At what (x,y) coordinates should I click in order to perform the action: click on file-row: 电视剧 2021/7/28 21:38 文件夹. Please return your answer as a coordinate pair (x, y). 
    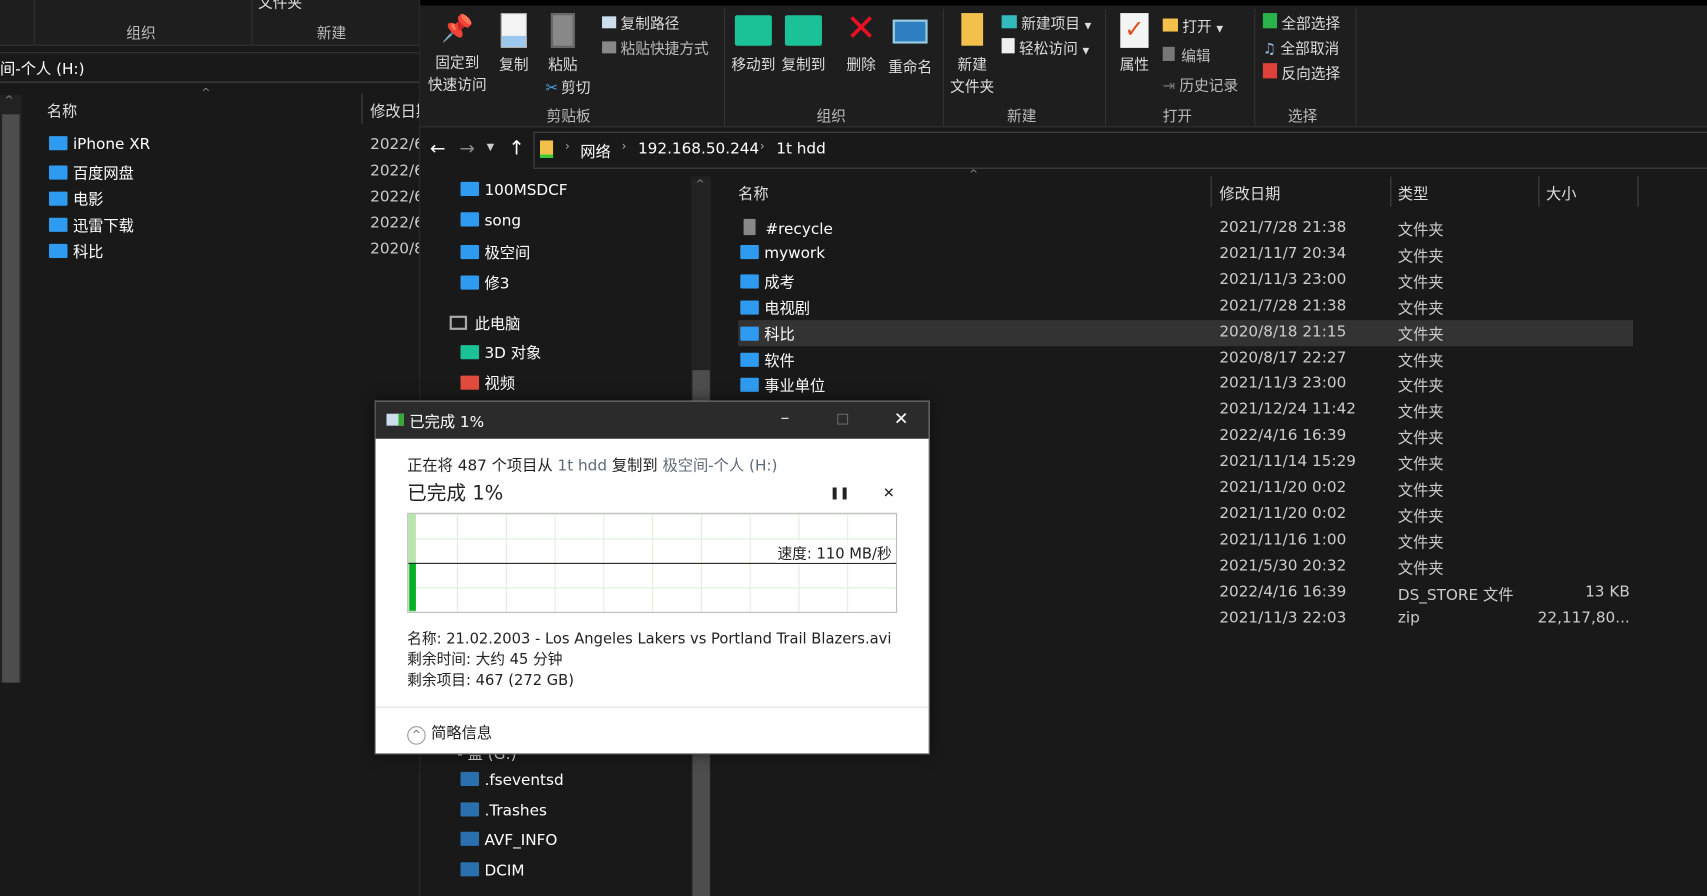
    Looking at the image, I should click on (1185, 307).